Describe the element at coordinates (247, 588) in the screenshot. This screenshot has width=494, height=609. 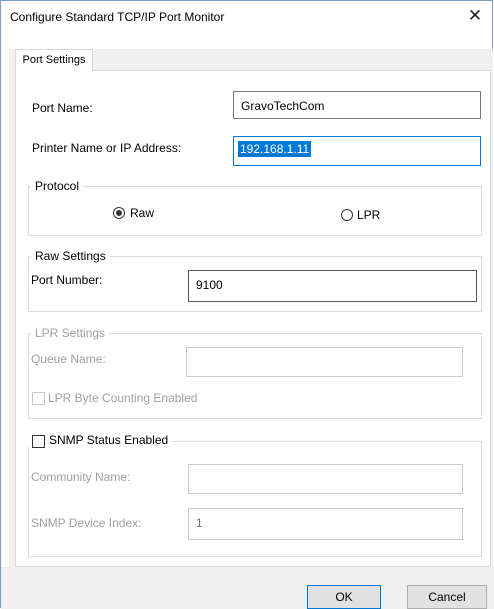
I see `dialog-footer: OK Cancel` at that location.